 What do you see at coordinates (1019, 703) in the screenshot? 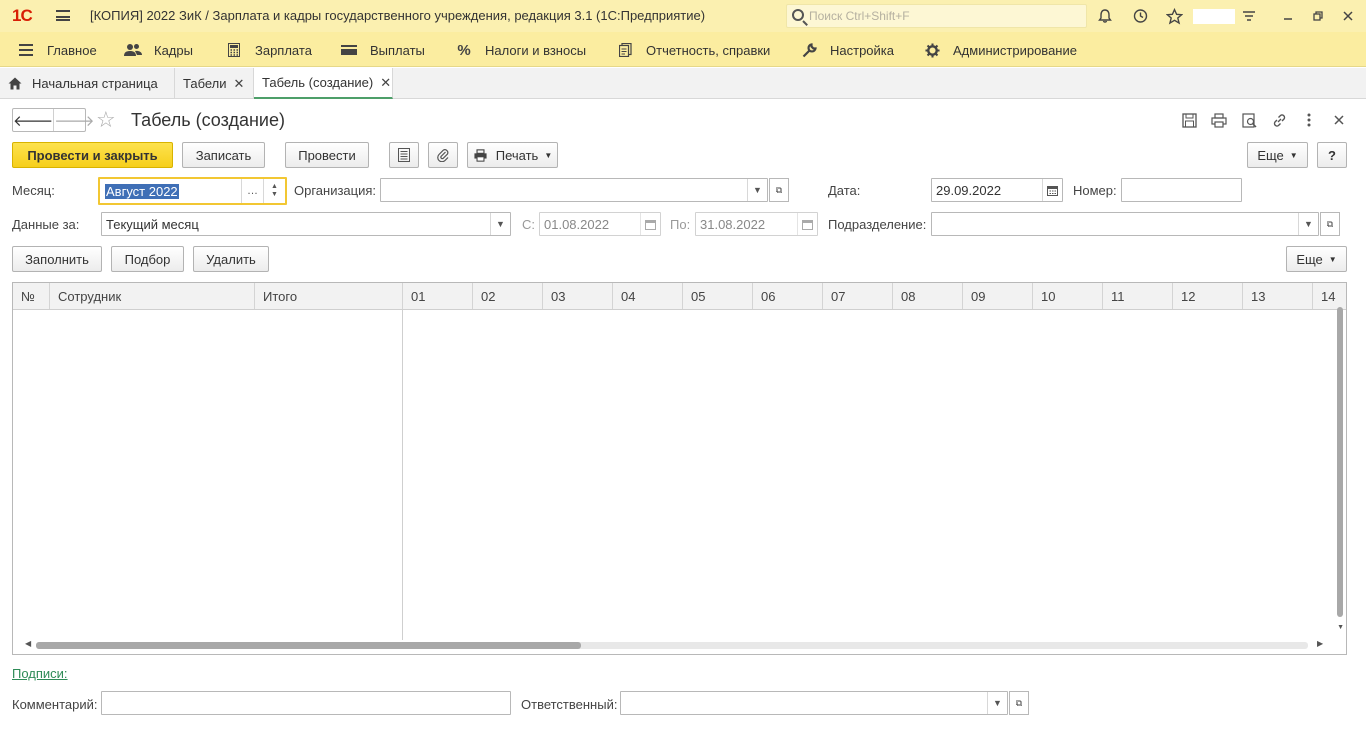
I see `open-responsible-icon: ⧉` at bounding box center [1019, 703].